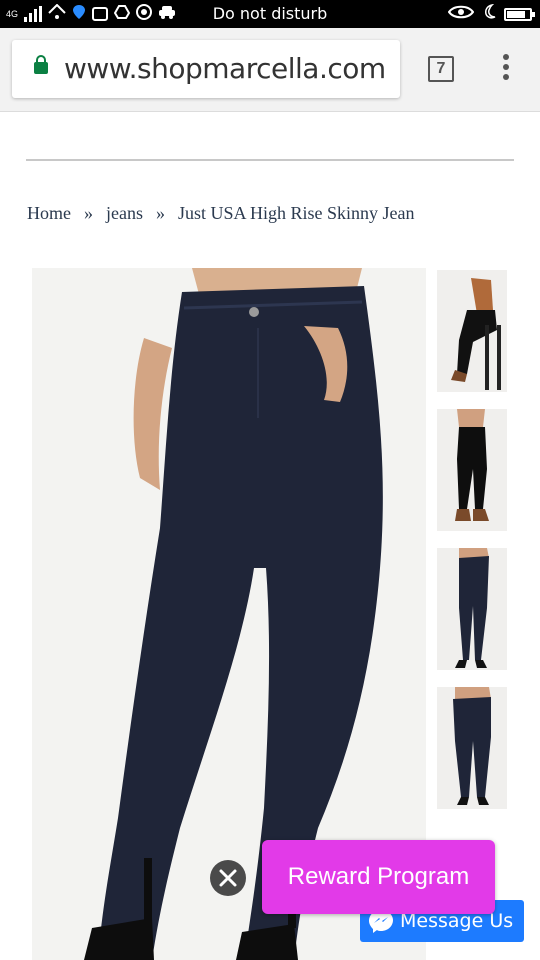 This screenshot has width=540, height=960. I want to click on moon-icon, so click(489, 14).